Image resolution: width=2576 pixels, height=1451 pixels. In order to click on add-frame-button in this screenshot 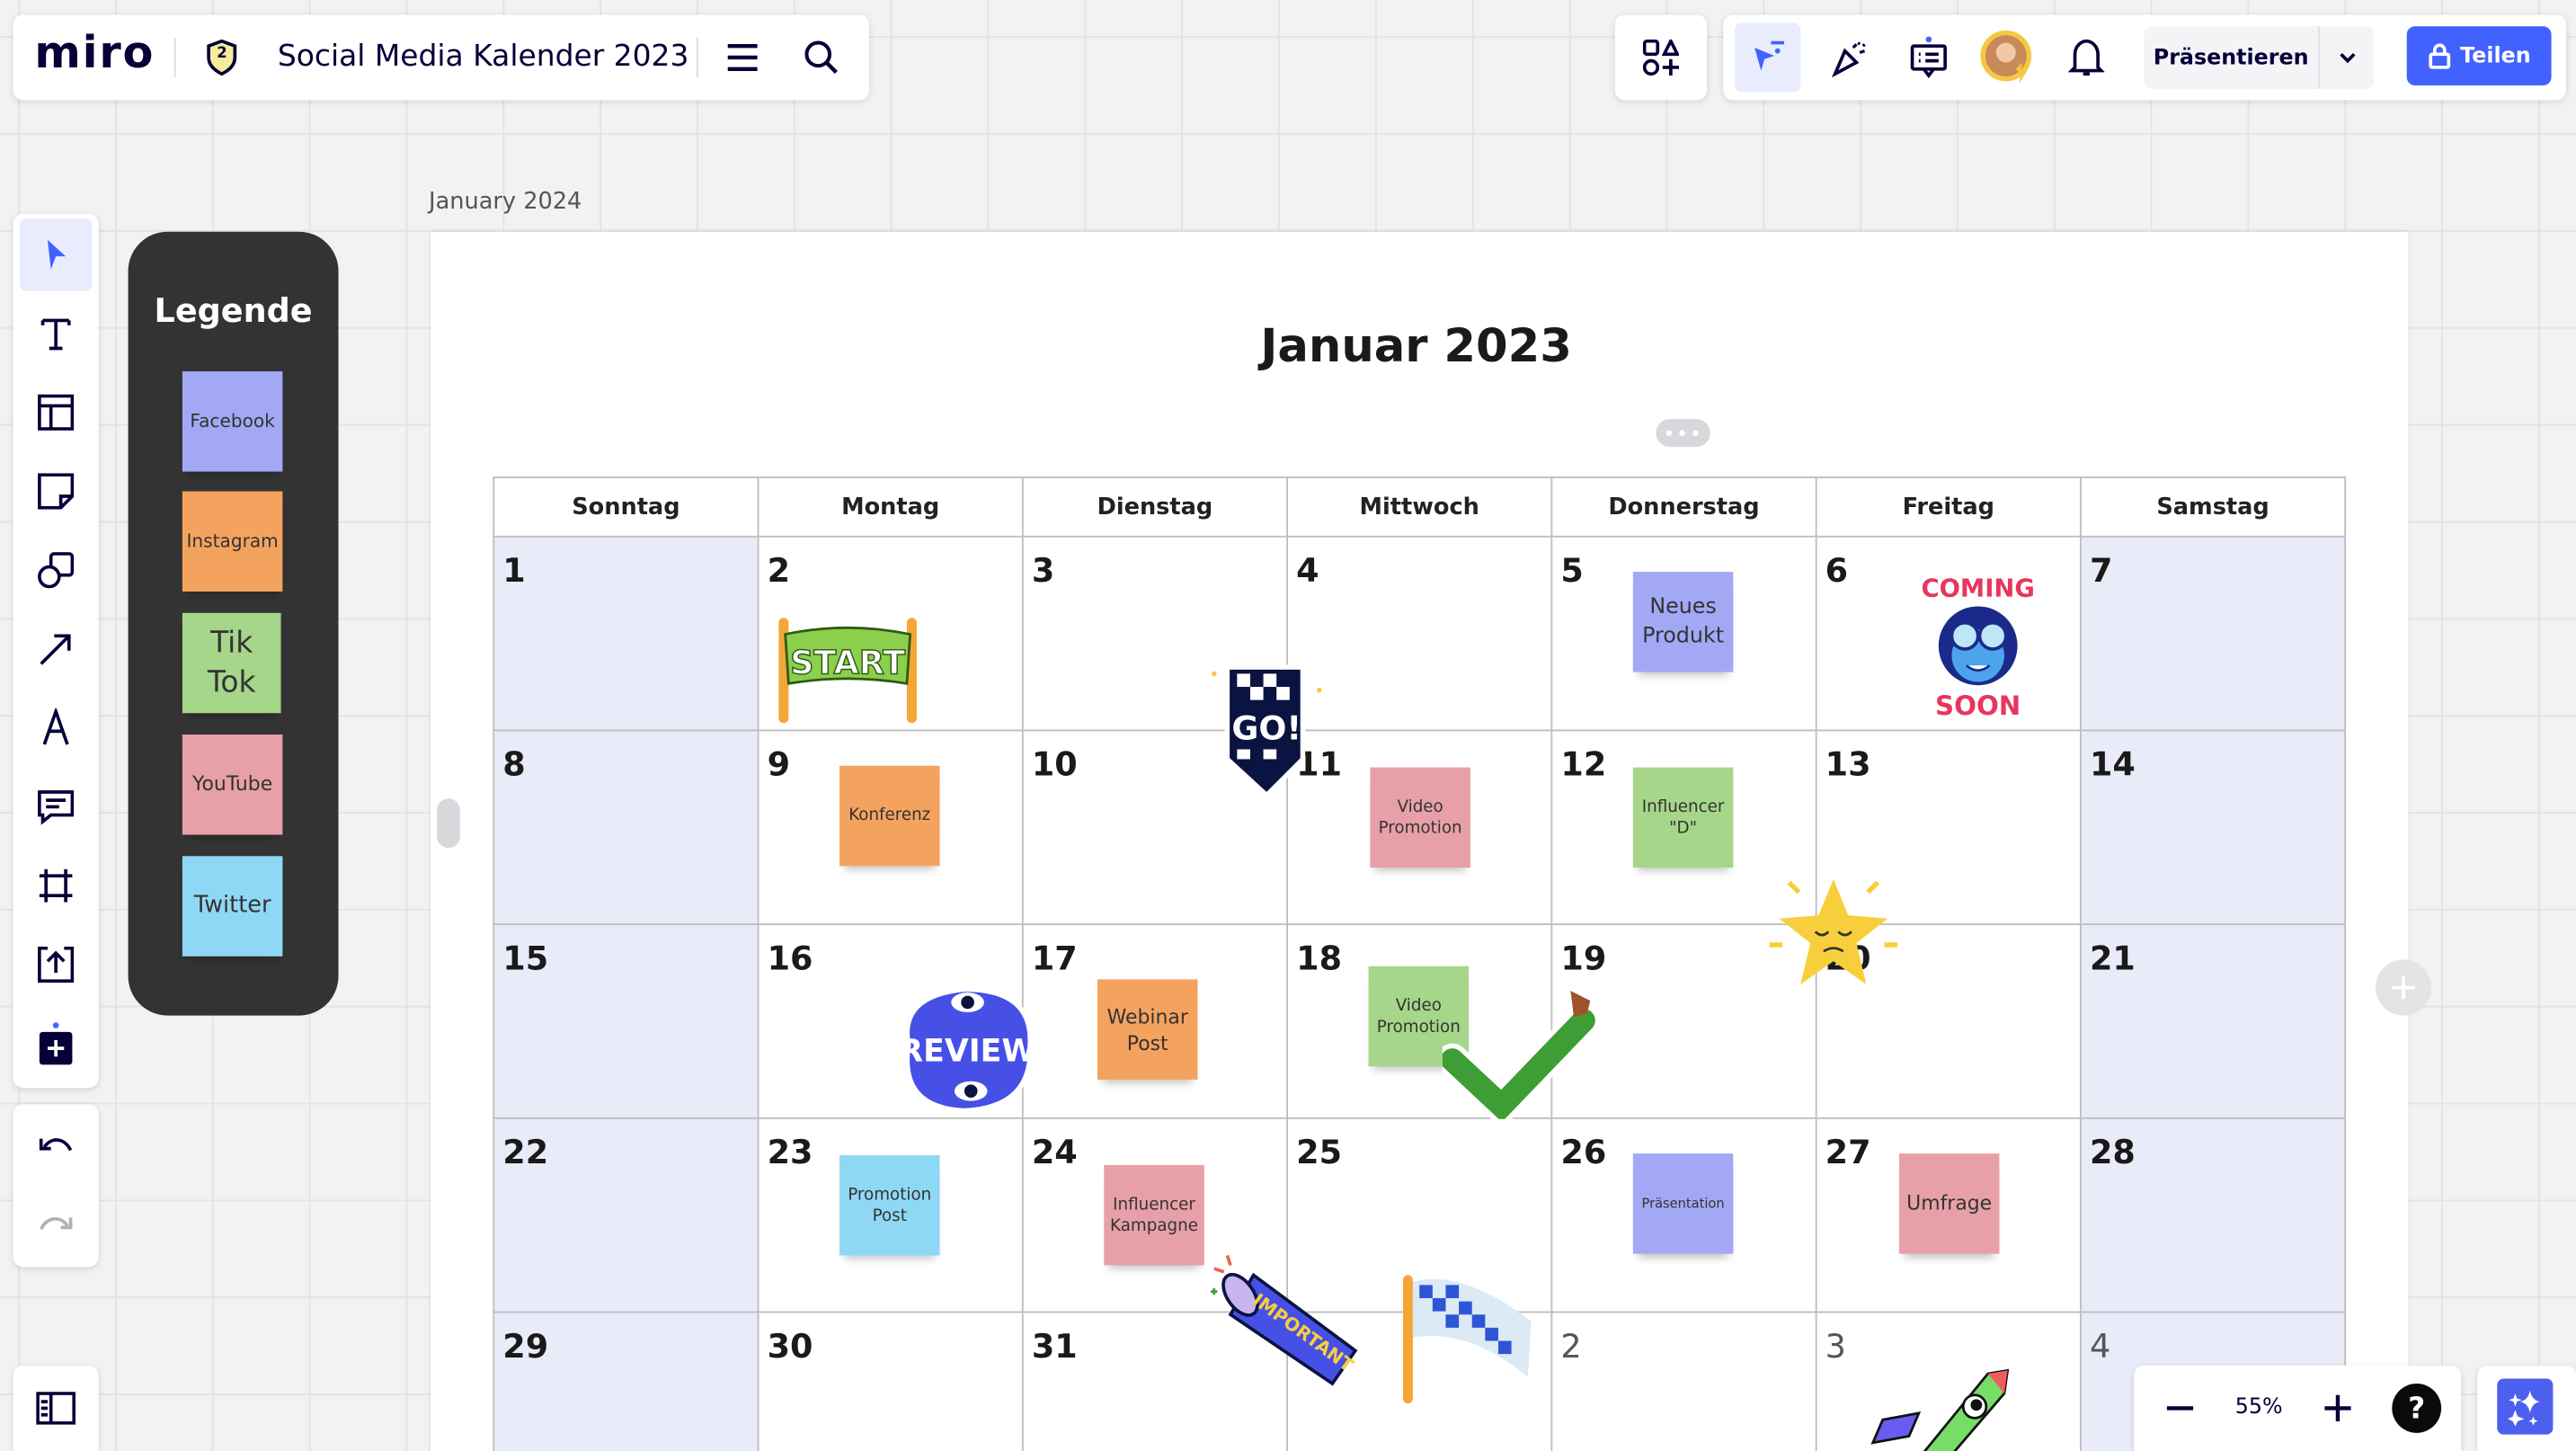, I will do `click(2403, 987)`.